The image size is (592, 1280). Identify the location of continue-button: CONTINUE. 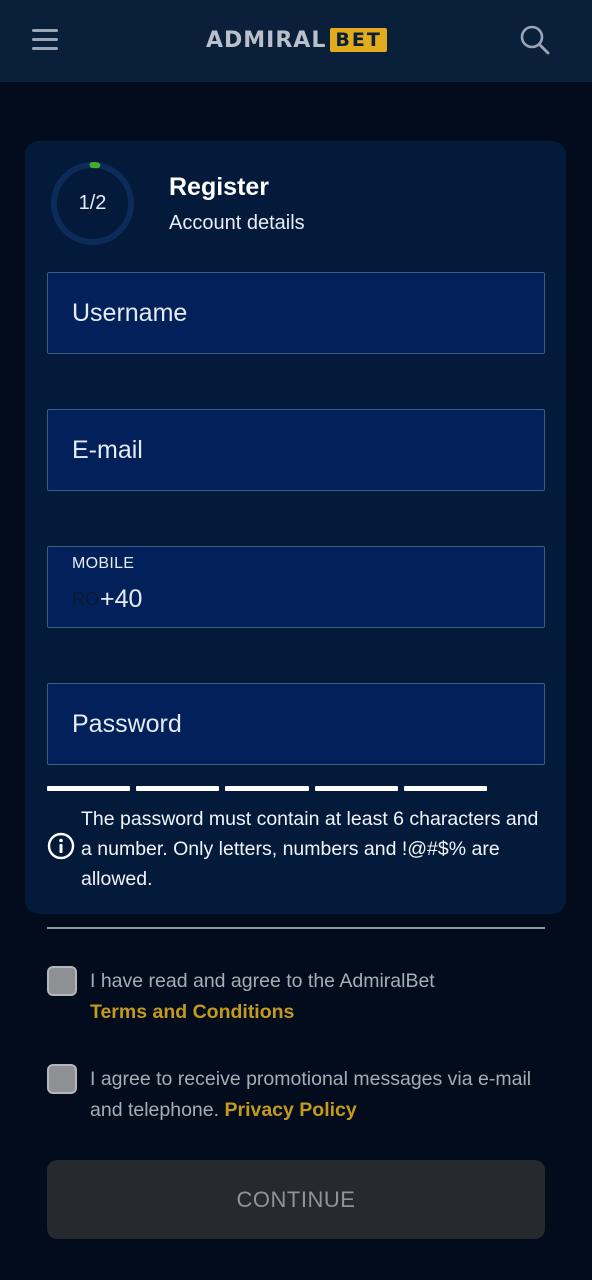
(296, 1199).